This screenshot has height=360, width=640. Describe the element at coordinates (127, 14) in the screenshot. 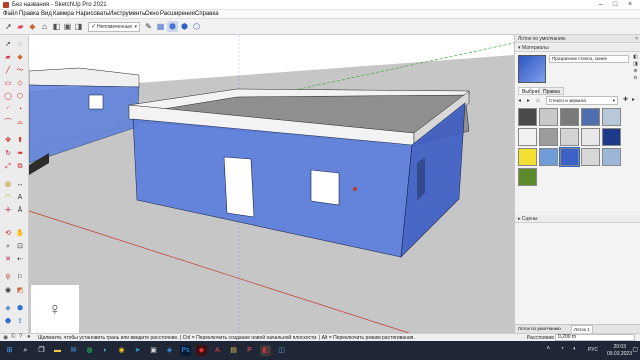

I see `menu-tools: Инструменты` at that location.